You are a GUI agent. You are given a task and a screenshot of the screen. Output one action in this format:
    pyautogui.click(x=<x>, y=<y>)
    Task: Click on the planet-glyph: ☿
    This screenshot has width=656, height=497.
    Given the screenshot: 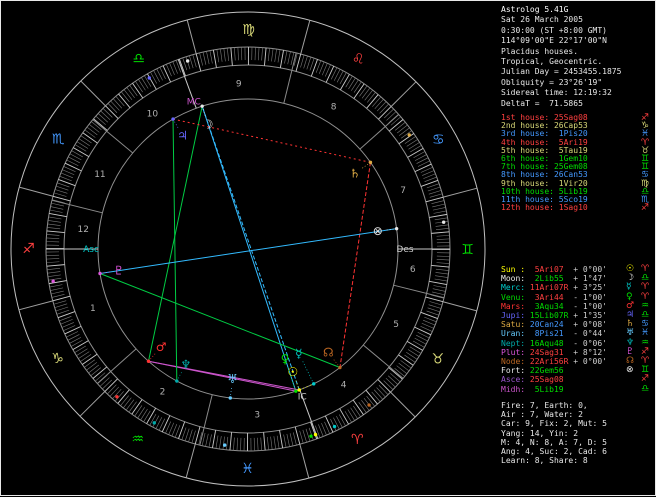 What is the action you would take?
    pyautogui.click(x=629, y=287)
    